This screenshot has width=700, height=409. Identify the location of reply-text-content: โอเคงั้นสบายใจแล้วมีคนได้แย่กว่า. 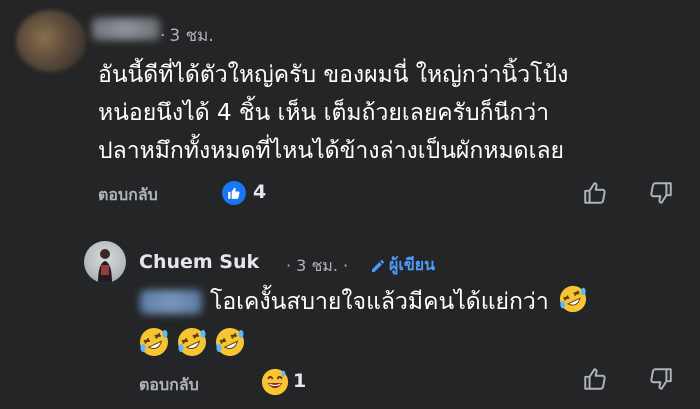
(379, 302).